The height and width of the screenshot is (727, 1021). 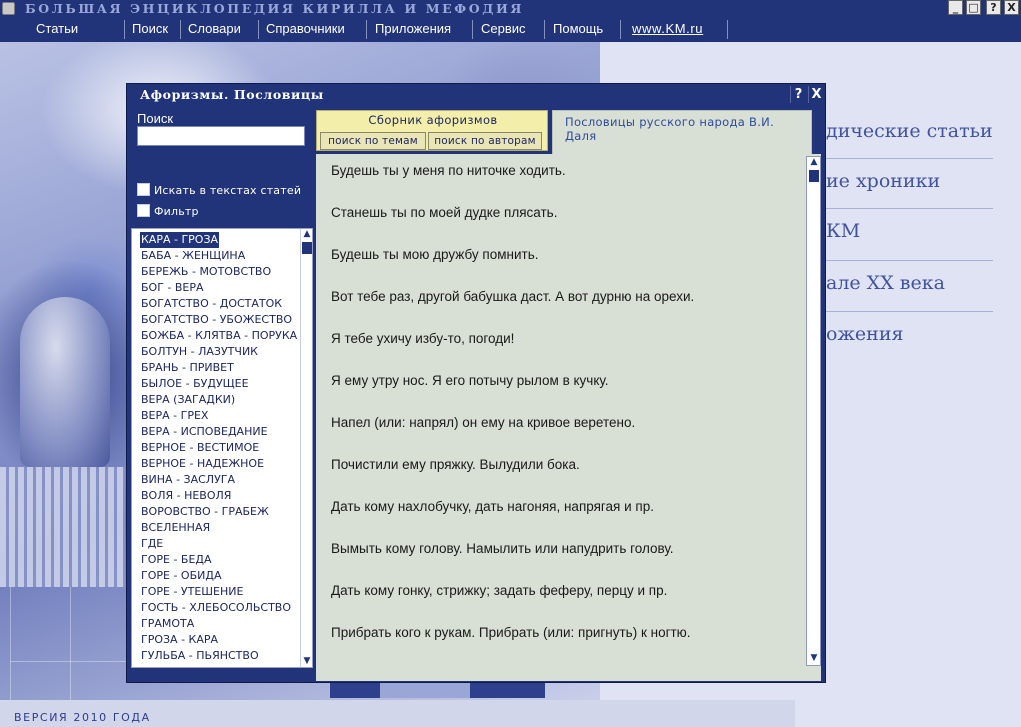 What do you see at coordinates (448, 170) in the screenshot?
I see `proverb-item: Будешь ты у меня по ниточке ходить.` at bounding box center [448, 170].